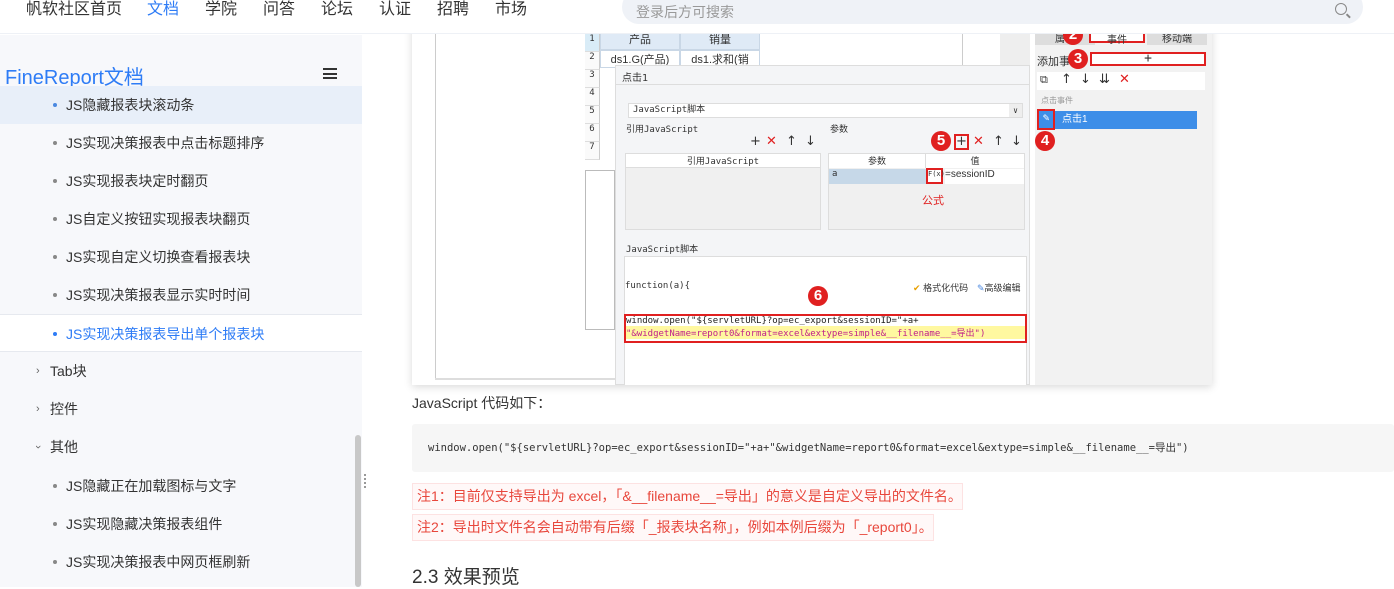  I want to click on params-label: 参数, so click(839, 130).